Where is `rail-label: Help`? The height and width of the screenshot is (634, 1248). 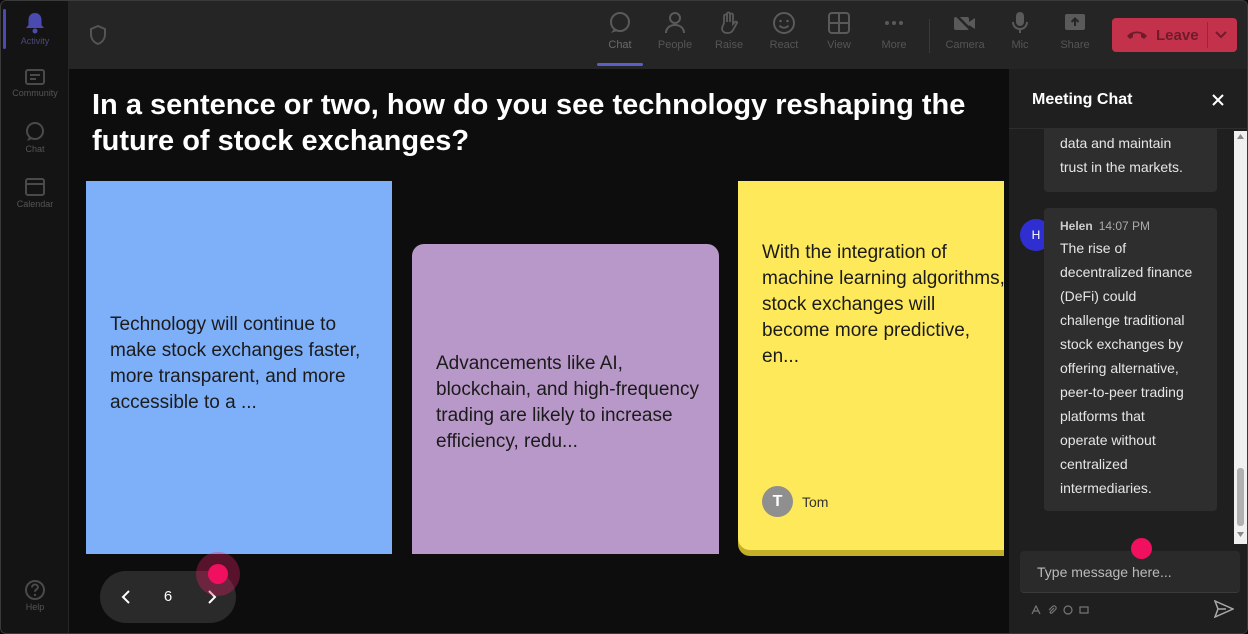 rail-label: Help is located at coordinates (35, 607).